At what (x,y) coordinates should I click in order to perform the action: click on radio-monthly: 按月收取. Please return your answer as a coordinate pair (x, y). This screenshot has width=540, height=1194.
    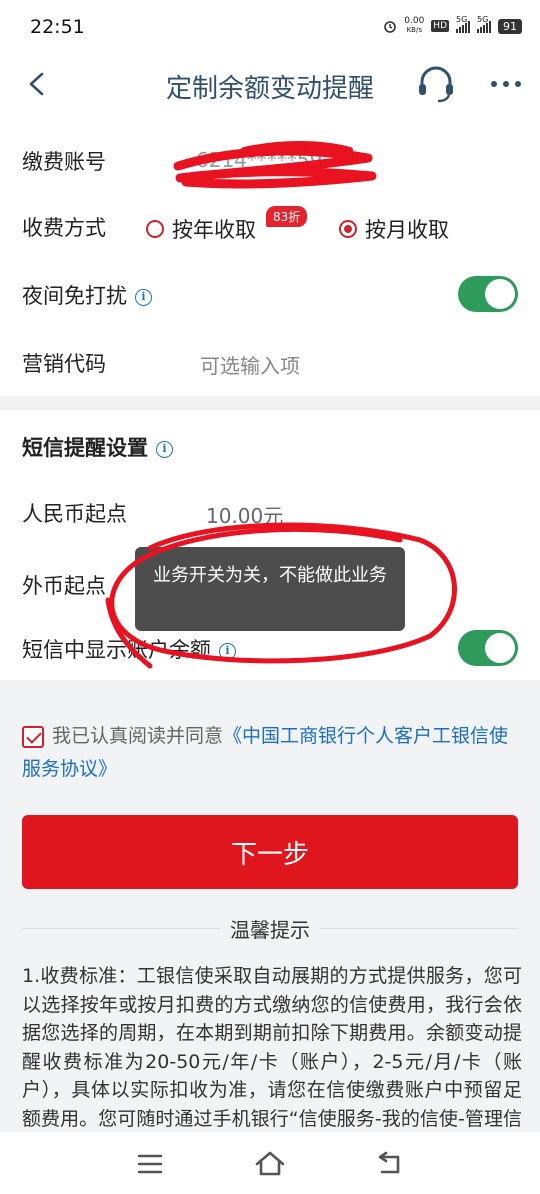
    Looking at the image, I should click on (394, 229).